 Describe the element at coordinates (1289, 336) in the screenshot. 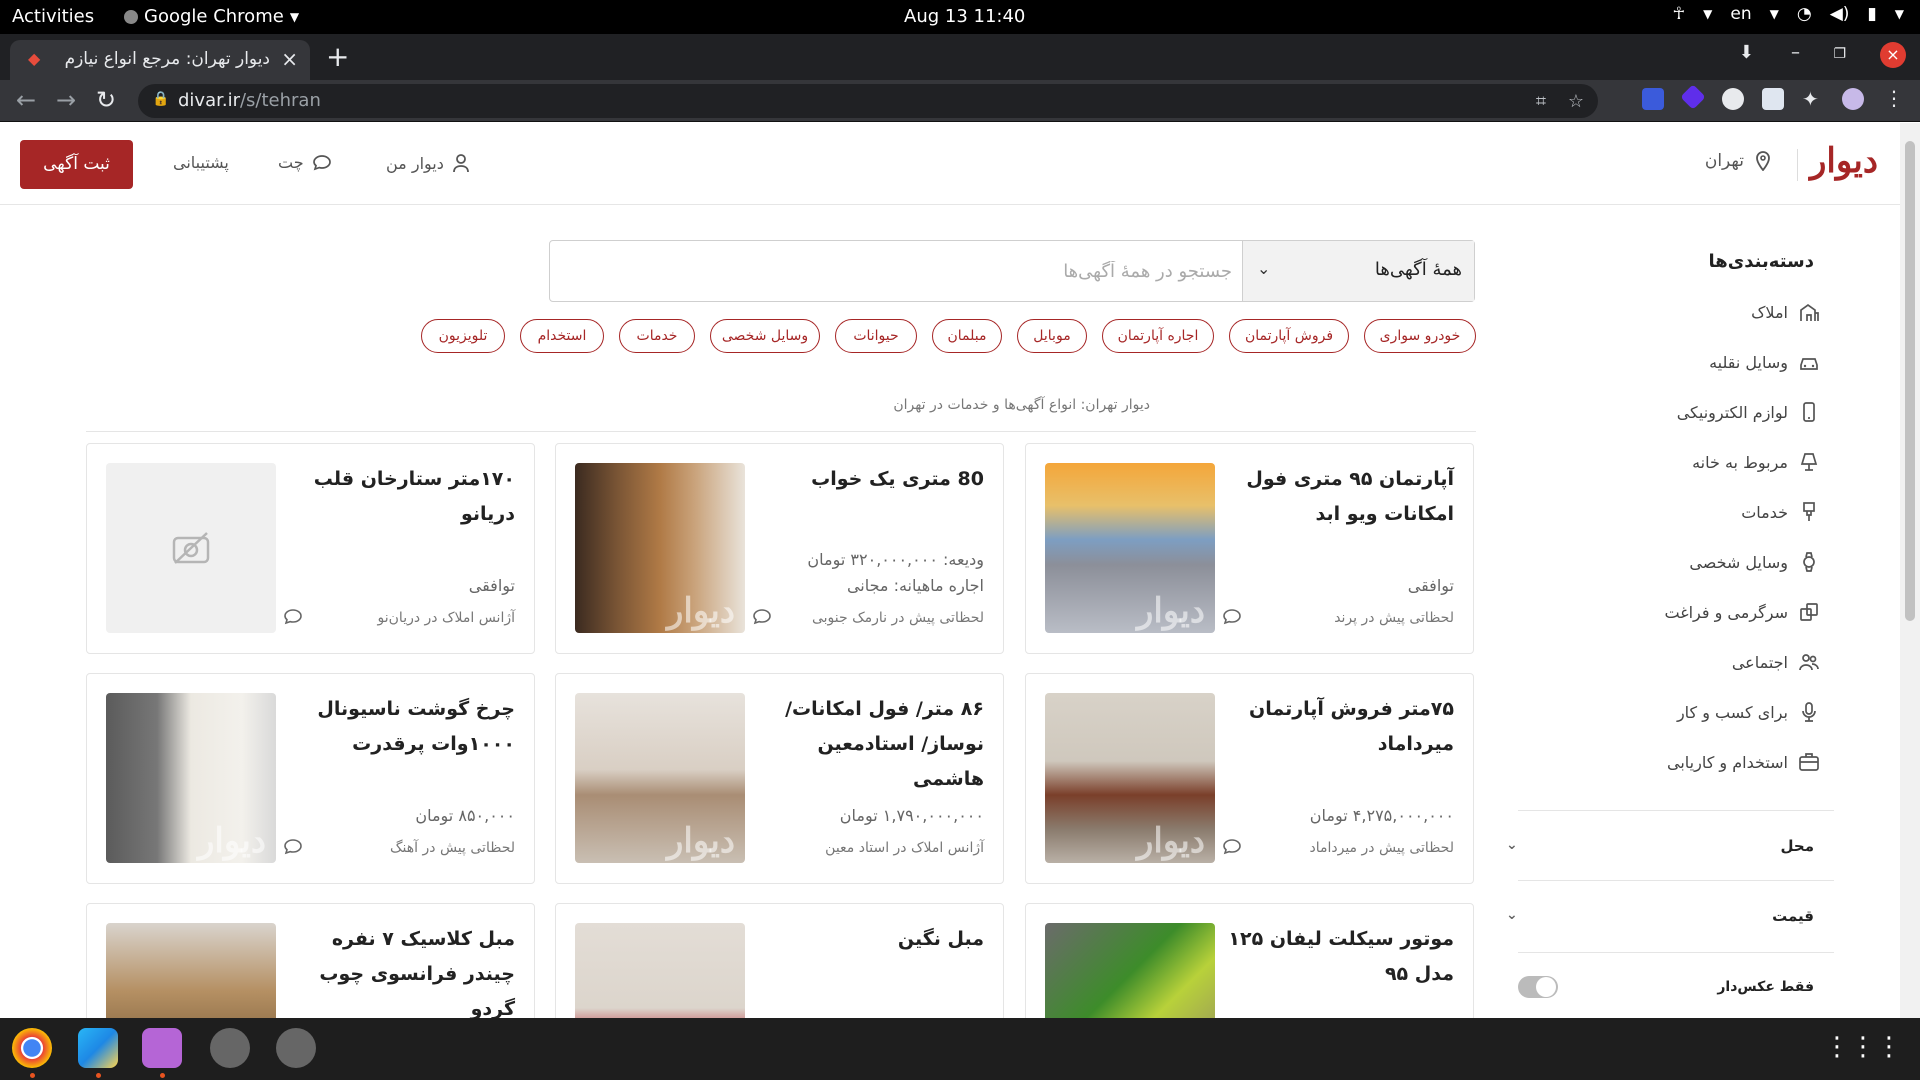

I see `chip-apartment-sale: فروش آپارتمان` at that location.